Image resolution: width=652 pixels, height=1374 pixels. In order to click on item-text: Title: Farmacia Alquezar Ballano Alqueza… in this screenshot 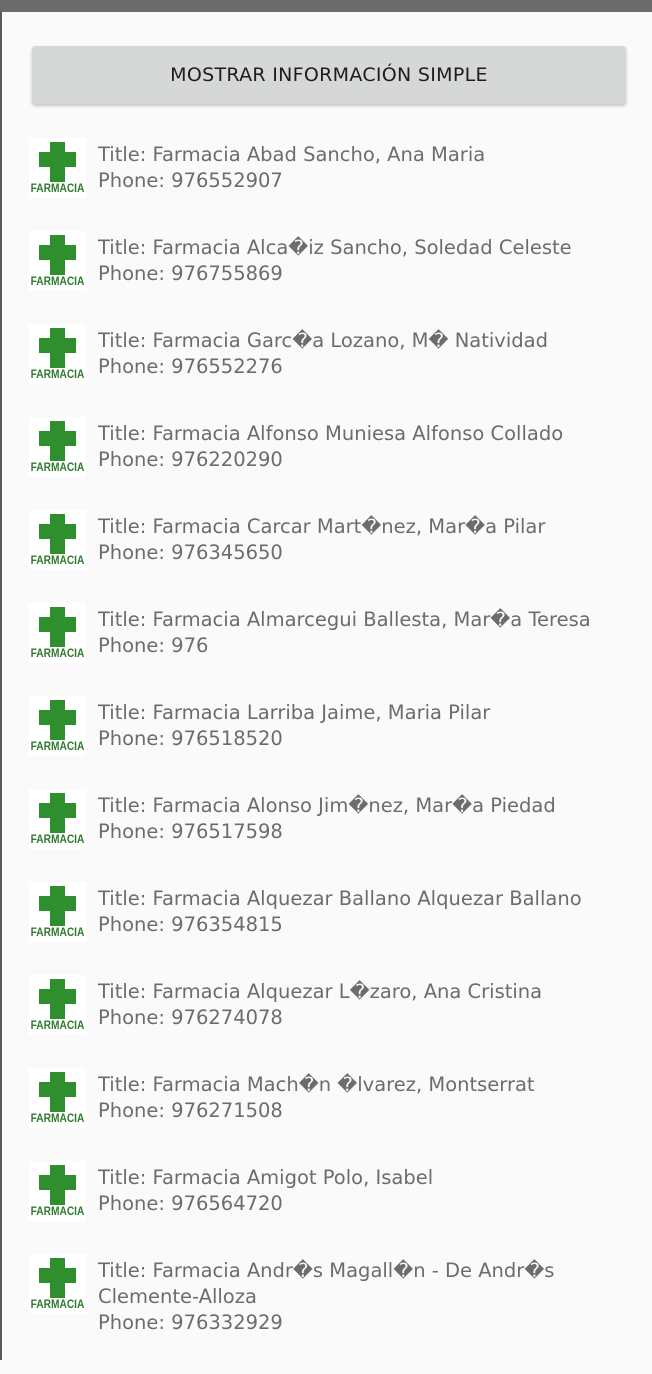, I will do `click(363, 912)`.